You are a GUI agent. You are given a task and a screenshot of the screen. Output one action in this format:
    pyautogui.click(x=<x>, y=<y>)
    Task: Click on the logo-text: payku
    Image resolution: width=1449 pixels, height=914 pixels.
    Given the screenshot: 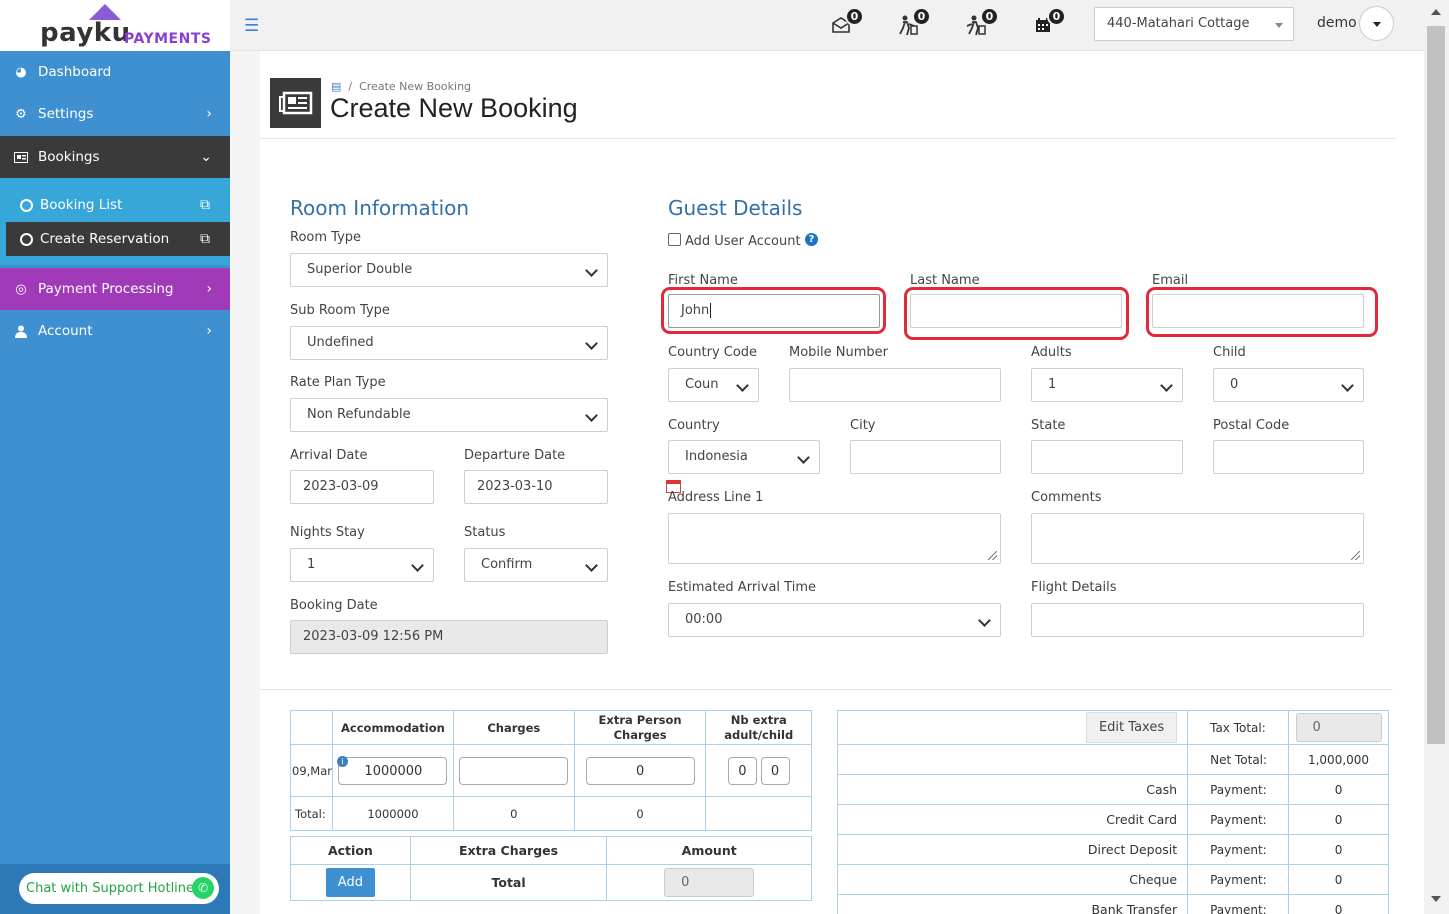 What is the action you would take?
    pyautogui.click(x=85, y=33)
    